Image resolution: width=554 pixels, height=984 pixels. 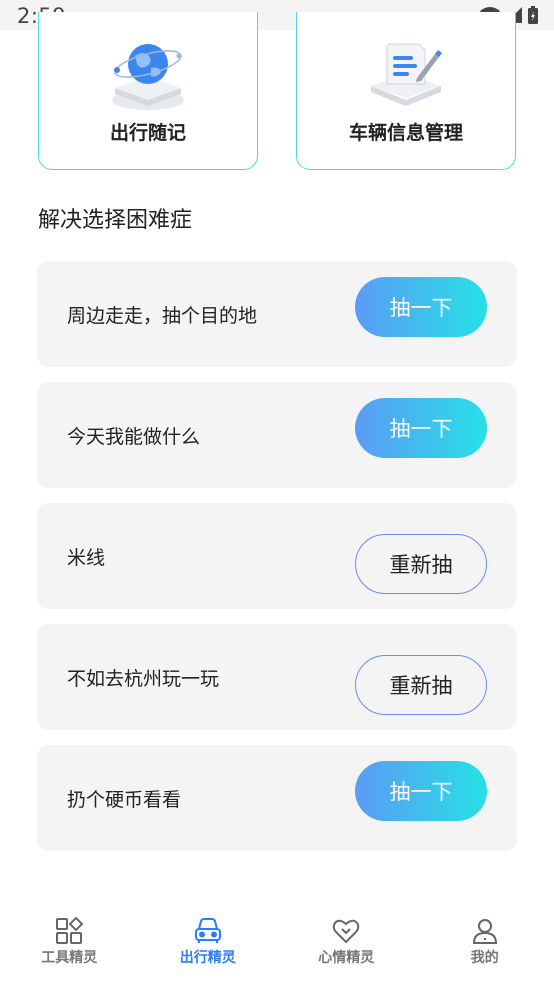 I want to click on bottom-tab-bar: 工具精灵 出行精灵 心情精灵 我的, so click(x=277, y=944).